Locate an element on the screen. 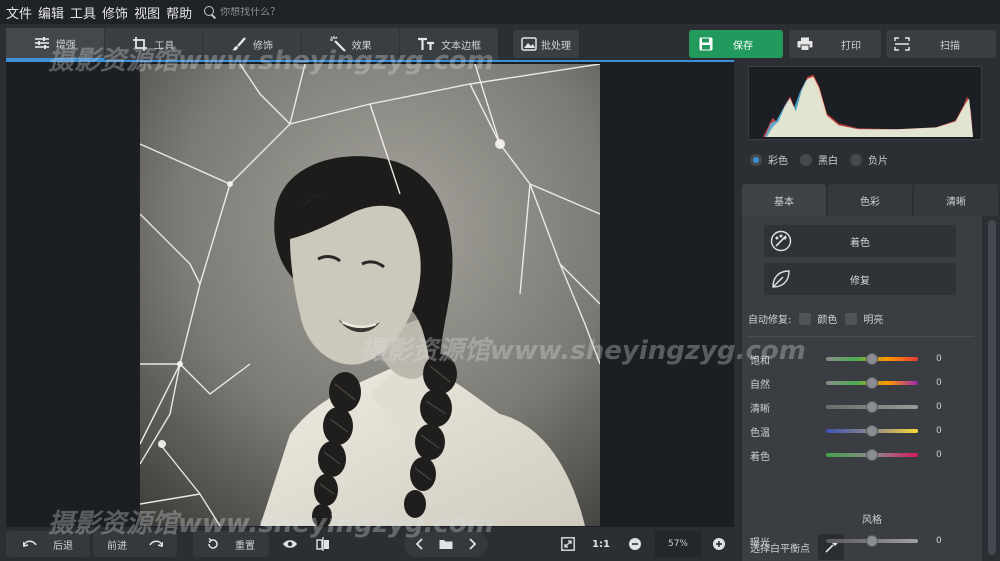 The image size is (1000, 561). autofix-bright-checkbox is located at coordinates (851, 318).